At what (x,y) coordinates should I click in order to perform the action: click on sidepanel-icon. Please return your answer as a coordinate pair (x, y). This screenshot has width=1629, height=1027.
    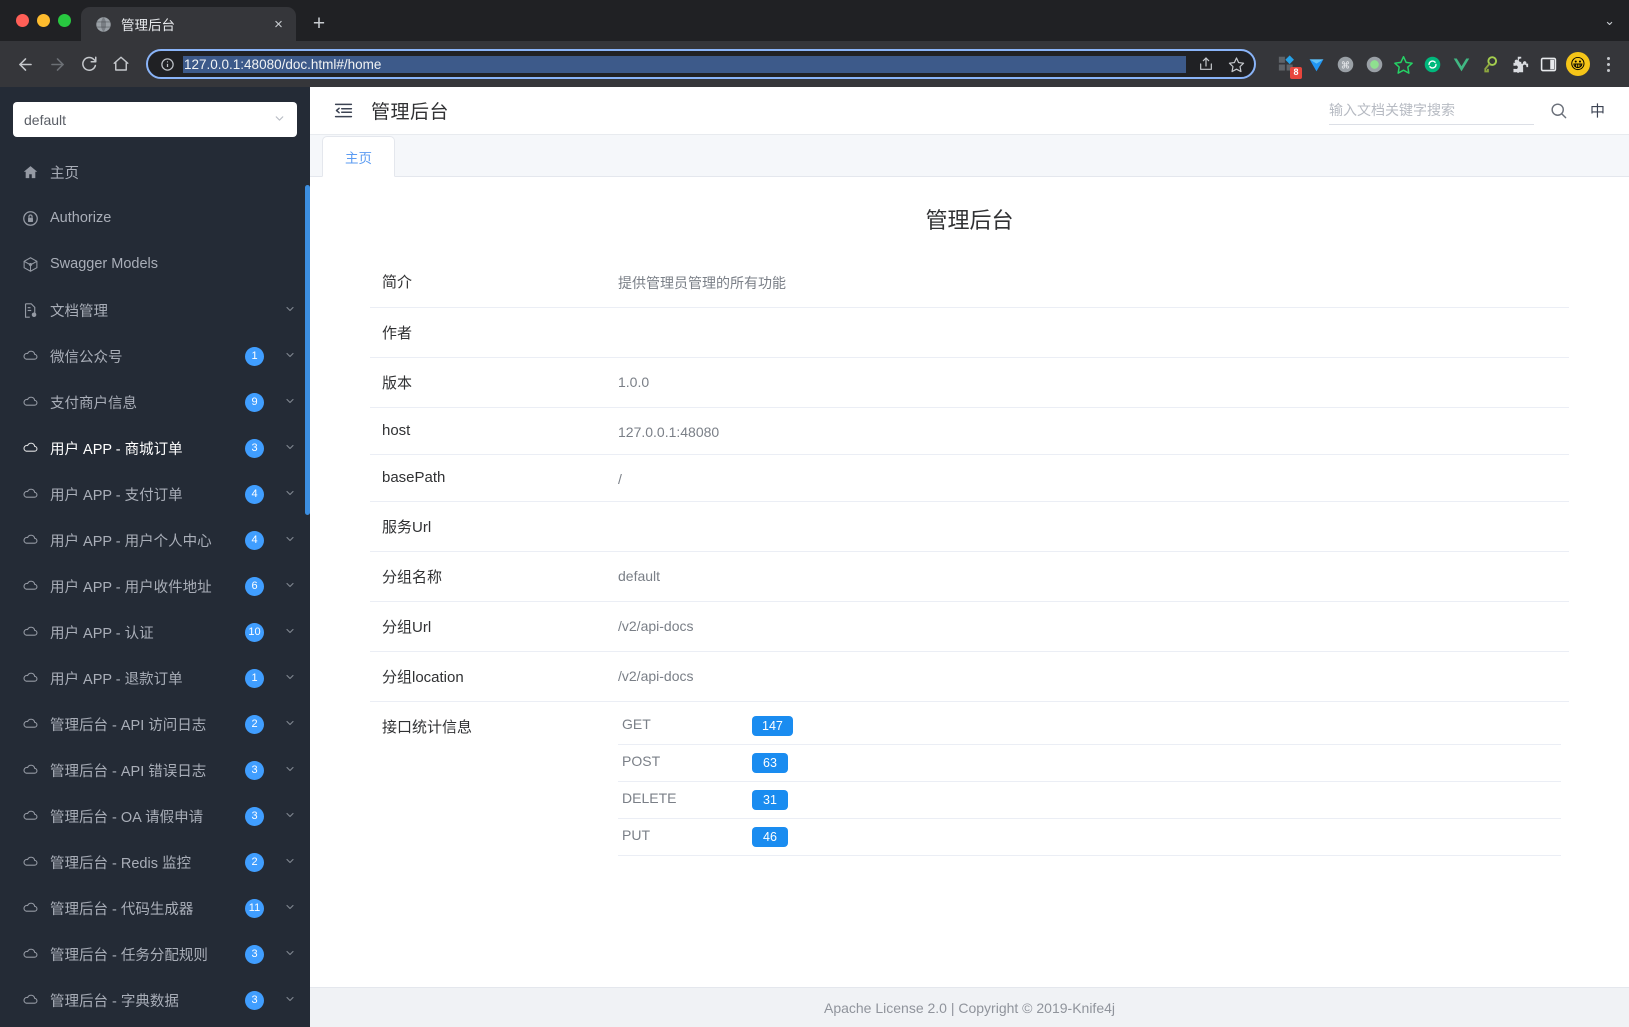
    Looking at the image, I should click on (1548, 64).